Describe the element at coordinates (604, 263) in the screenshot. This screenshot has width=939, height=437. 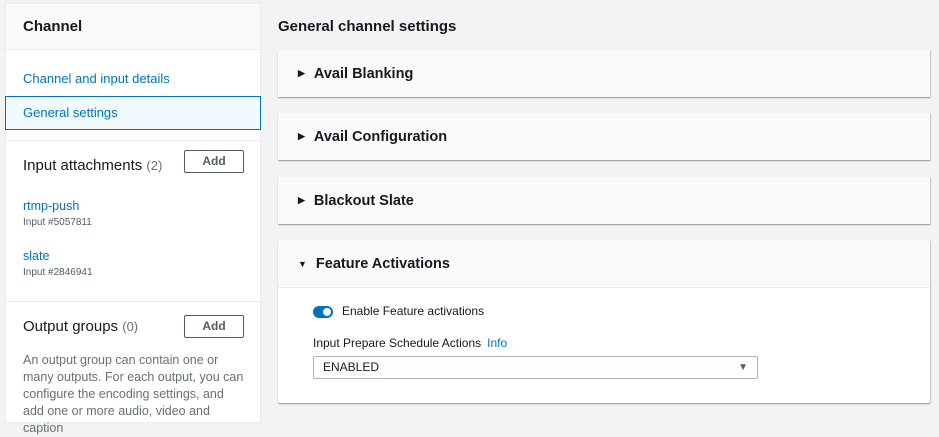
I see `panel-header: ▼ Feature Activations` at that location.